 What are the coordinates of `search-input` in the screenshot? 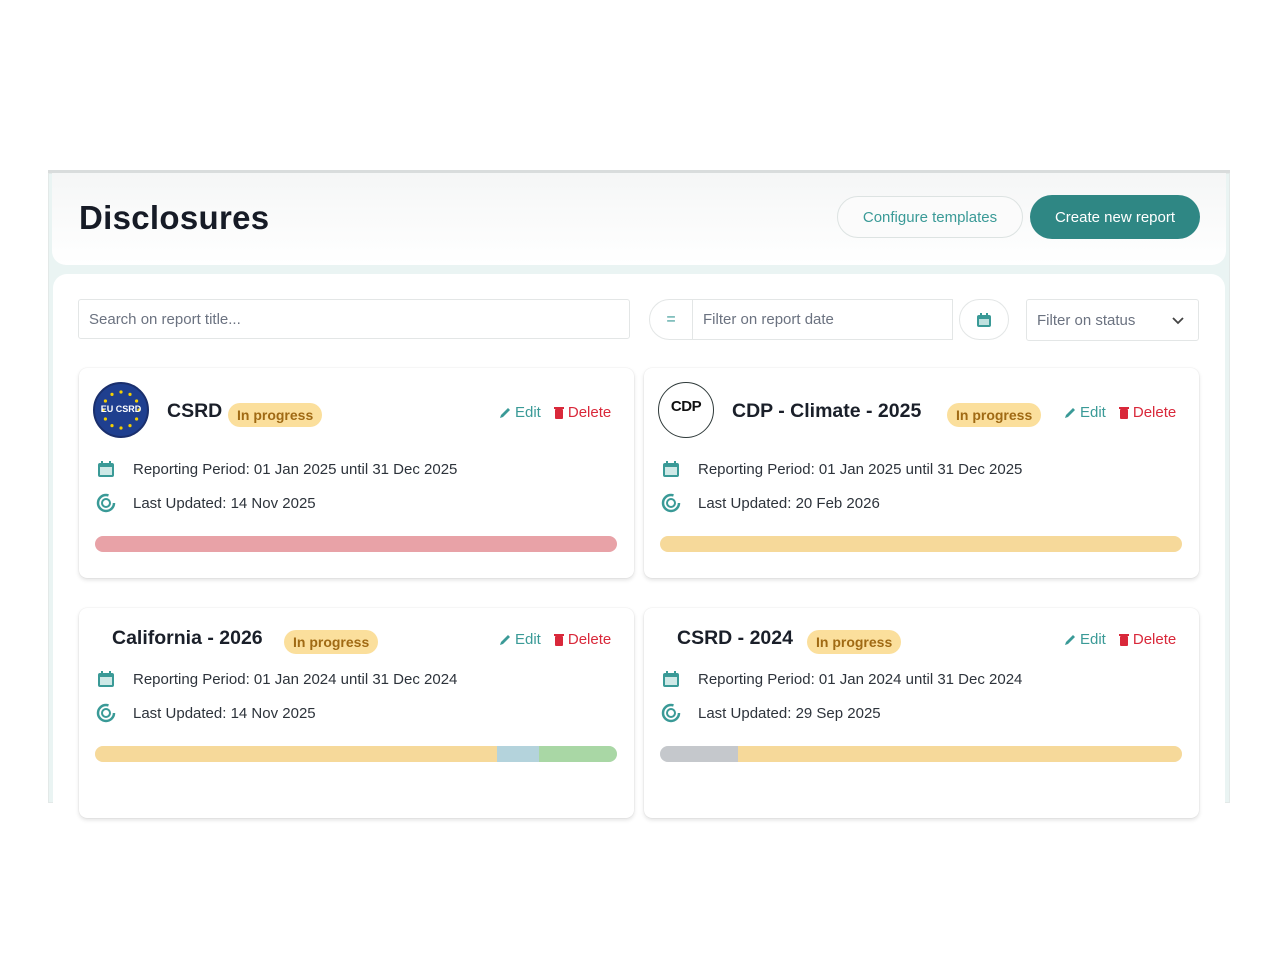 It's located at (354, 319).